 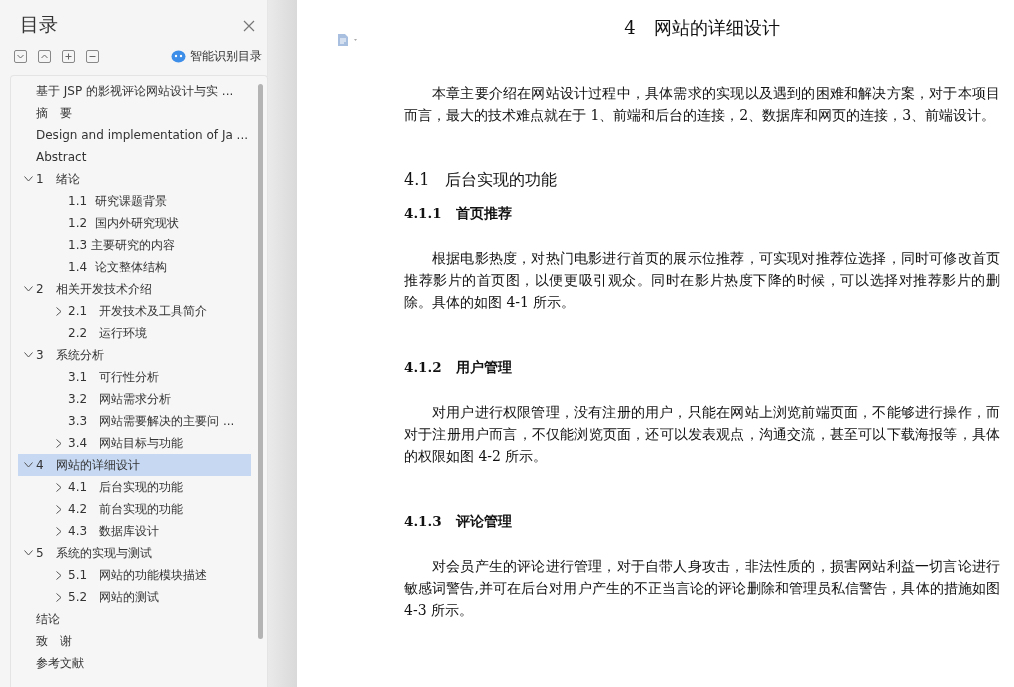 What do you see at coordinates (92, 56) in the screenshot?
I see `minus-icon` at bounding box center [92, 56].